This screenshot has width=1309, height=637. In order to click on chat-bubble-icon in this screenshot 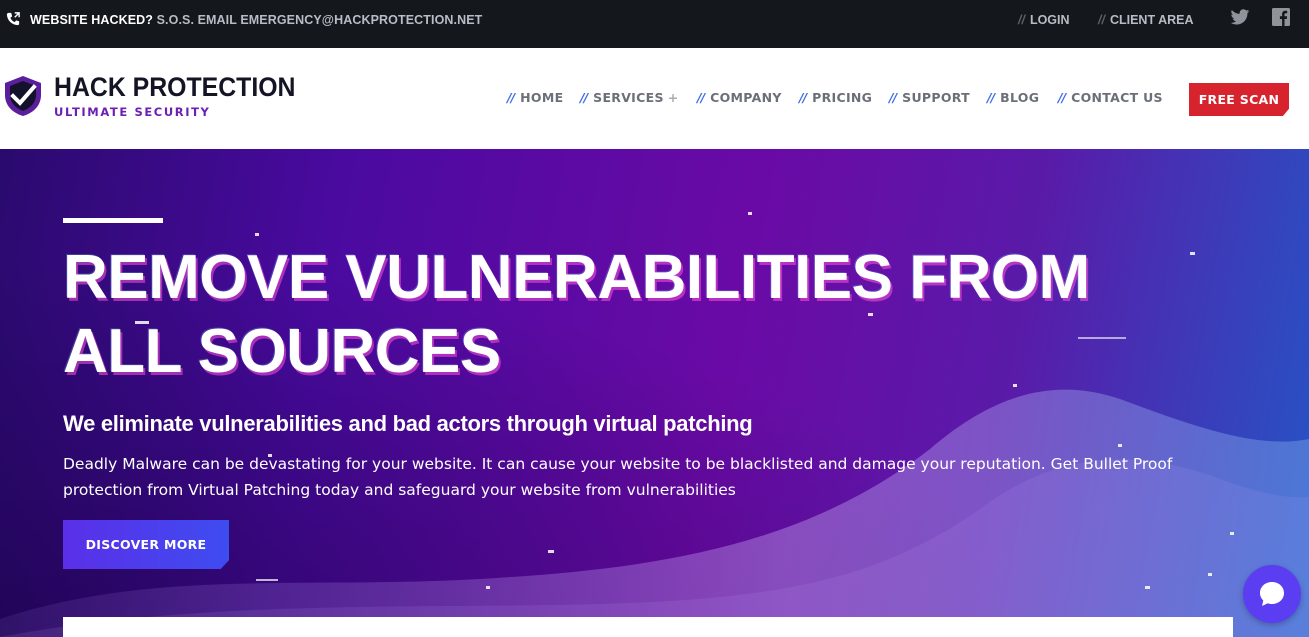, I will do `click(1272, 594)`.